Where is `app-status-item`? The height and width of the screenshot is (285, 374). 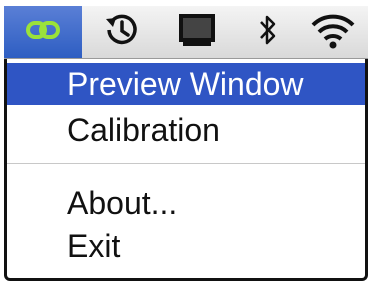
app-status-item is located at coordinates (43, 32).